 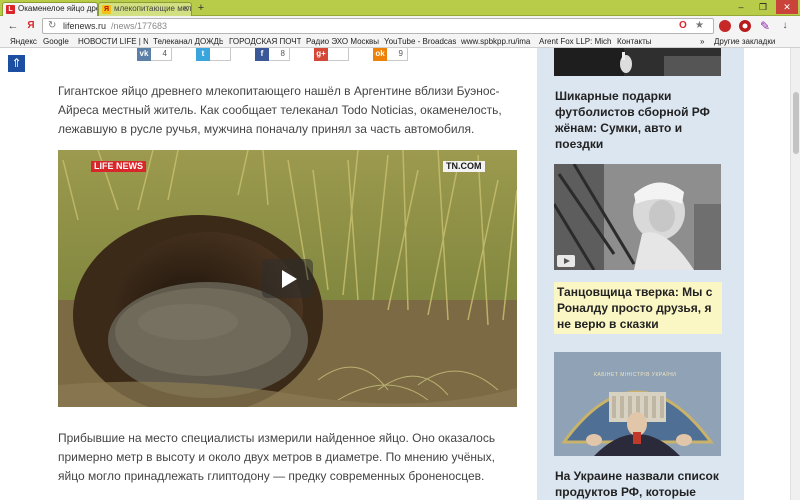 I want to click on bookmark-arentfox: Arent Fox LLP: Mich, so click(x=575, y=42).